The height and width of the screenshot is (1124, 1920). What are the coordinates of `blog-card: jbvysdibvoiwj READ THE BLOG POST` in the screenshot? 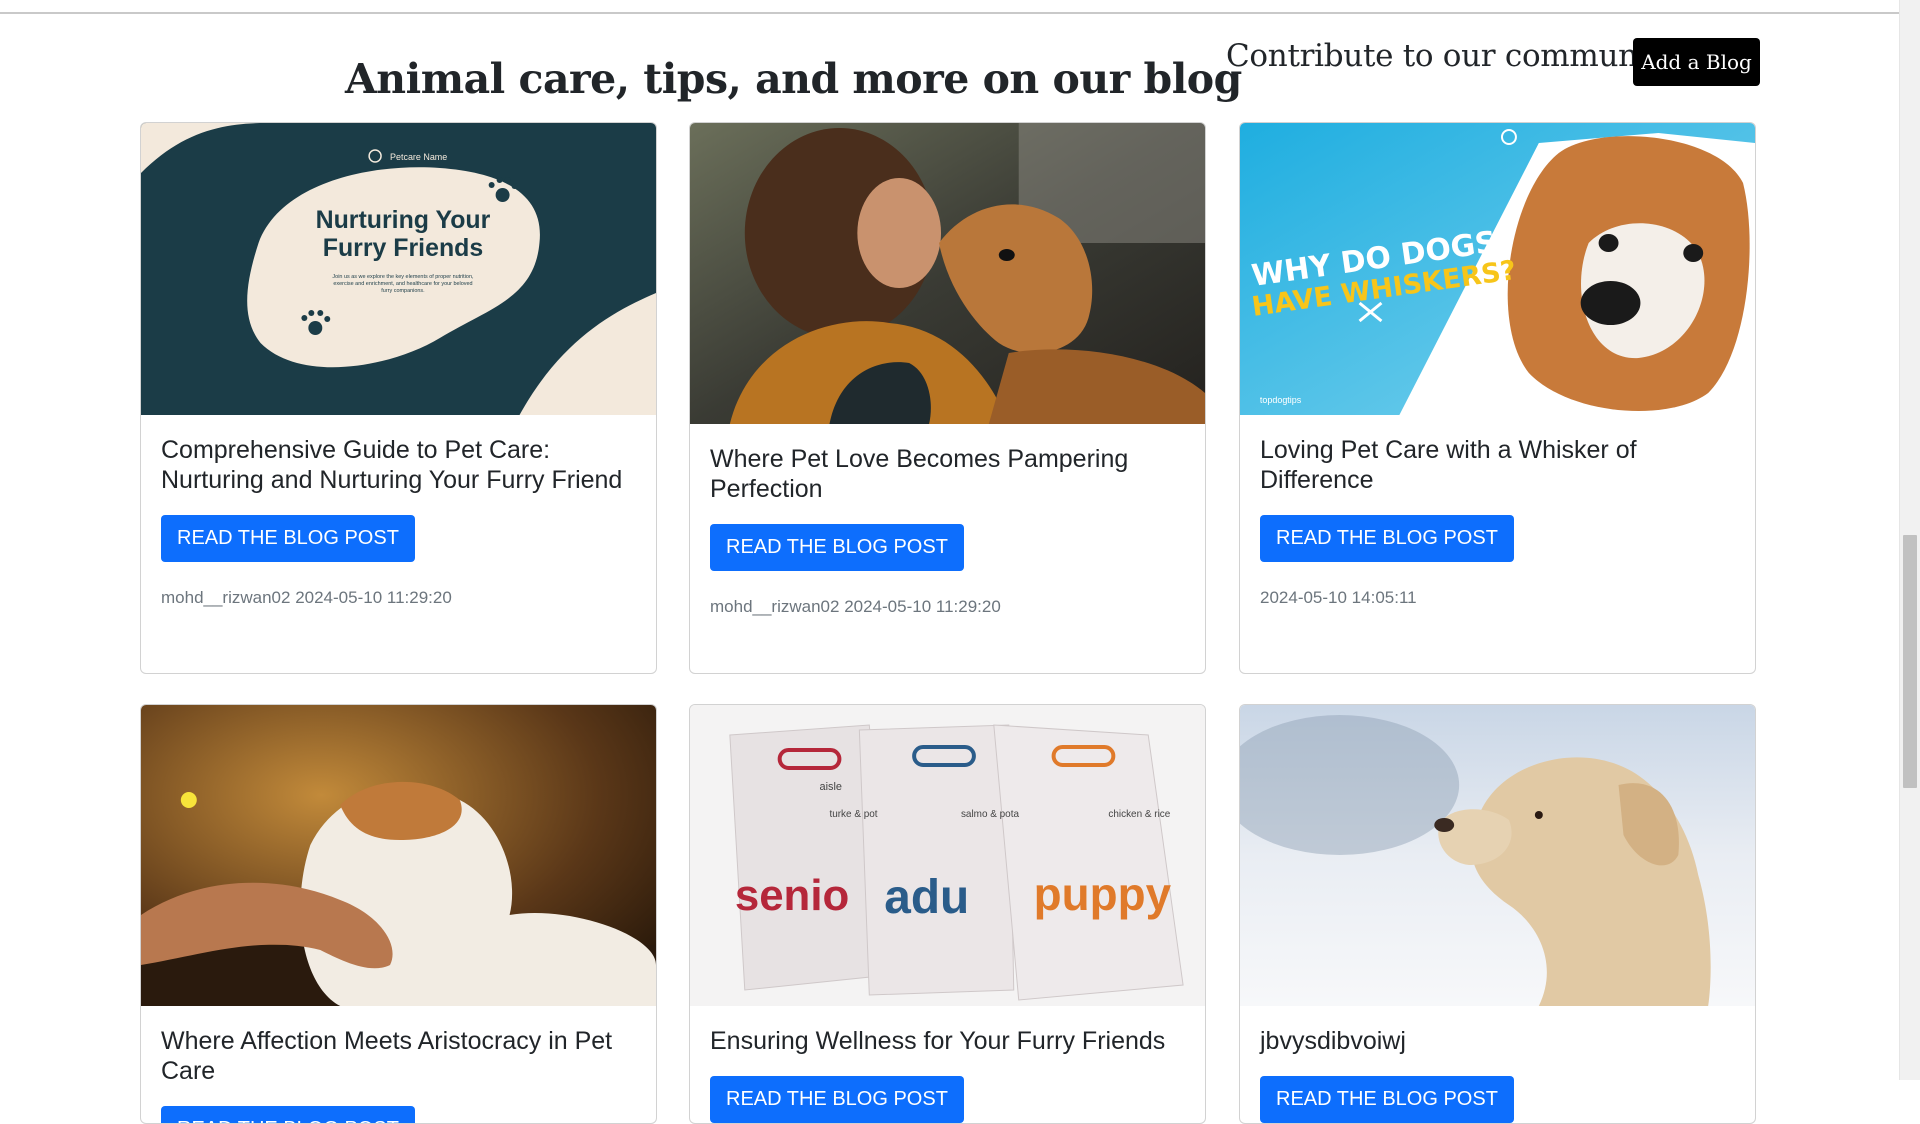 It's located at (1497, 914).